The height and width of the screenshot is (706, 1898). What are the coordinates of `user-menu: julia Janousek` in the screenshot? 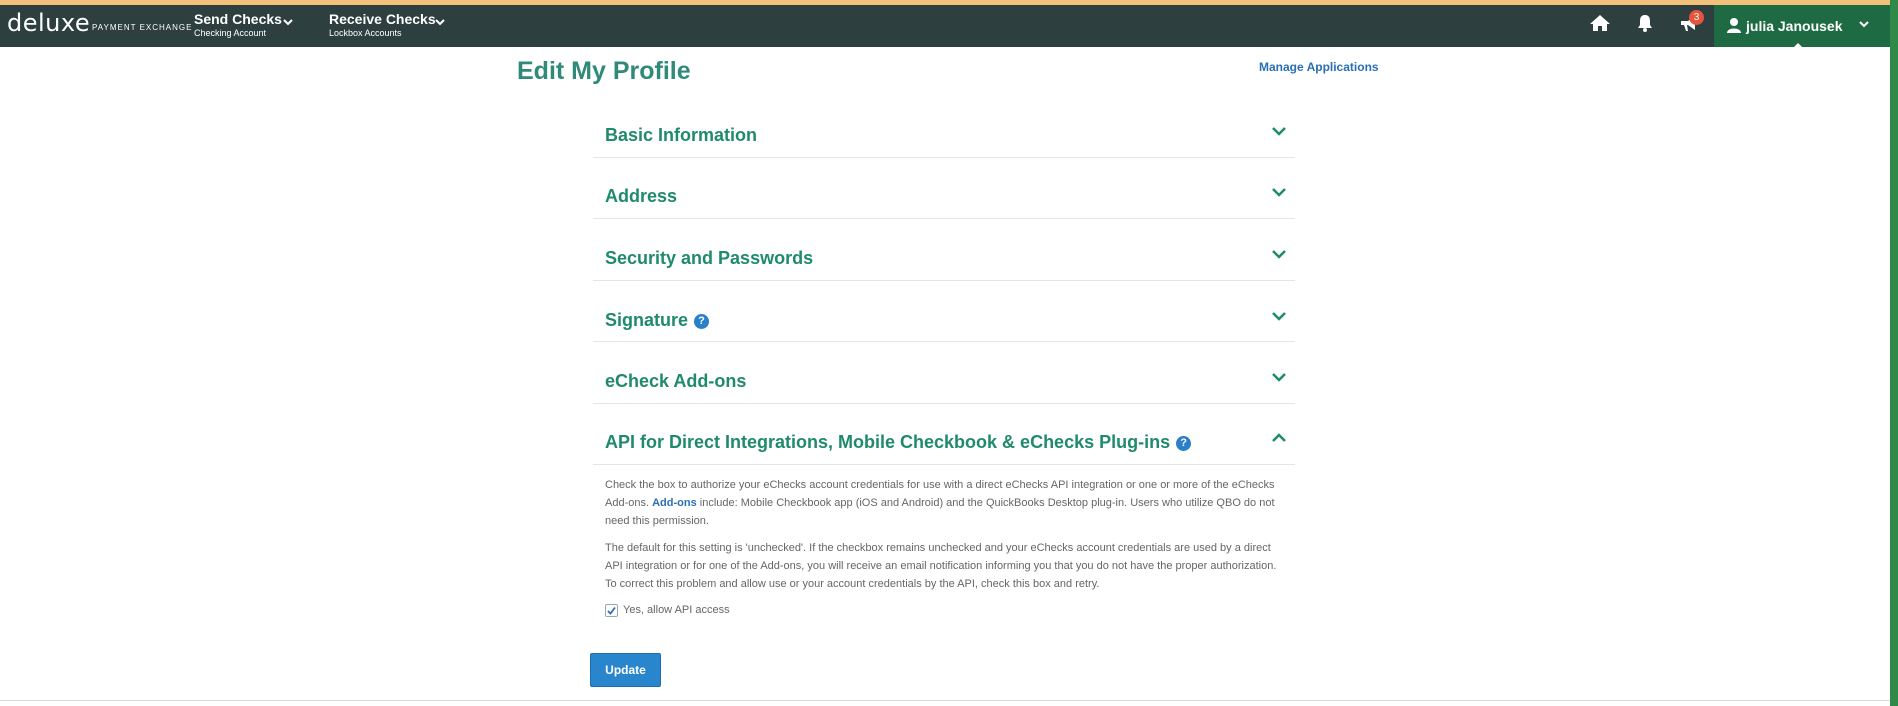 It's located at (1802, 27).